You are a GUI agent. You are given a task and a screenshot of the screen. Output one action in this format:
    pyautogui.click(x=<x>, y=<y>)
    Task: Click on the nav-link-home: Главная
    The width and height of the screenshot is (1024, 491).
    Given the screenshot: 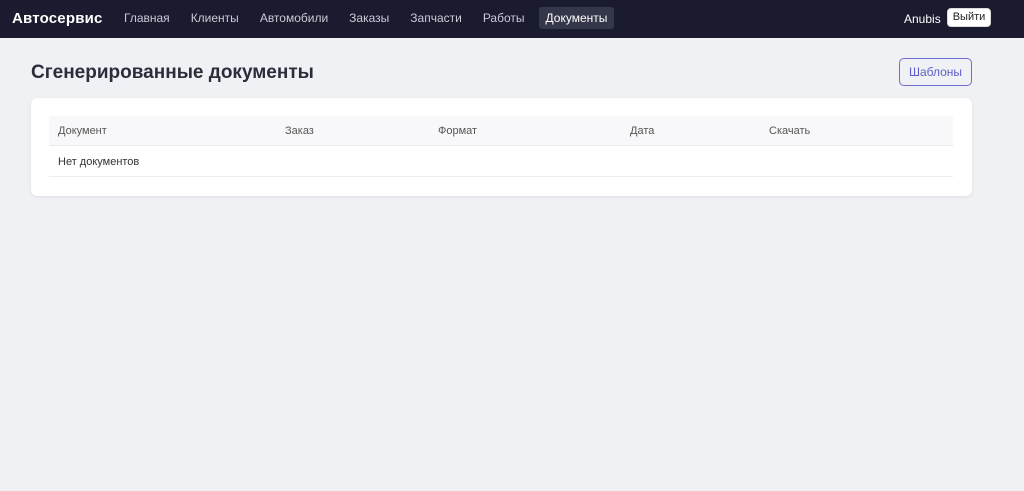 What is the action you would take?
    pyautogui.click(x=147, y=18)
    